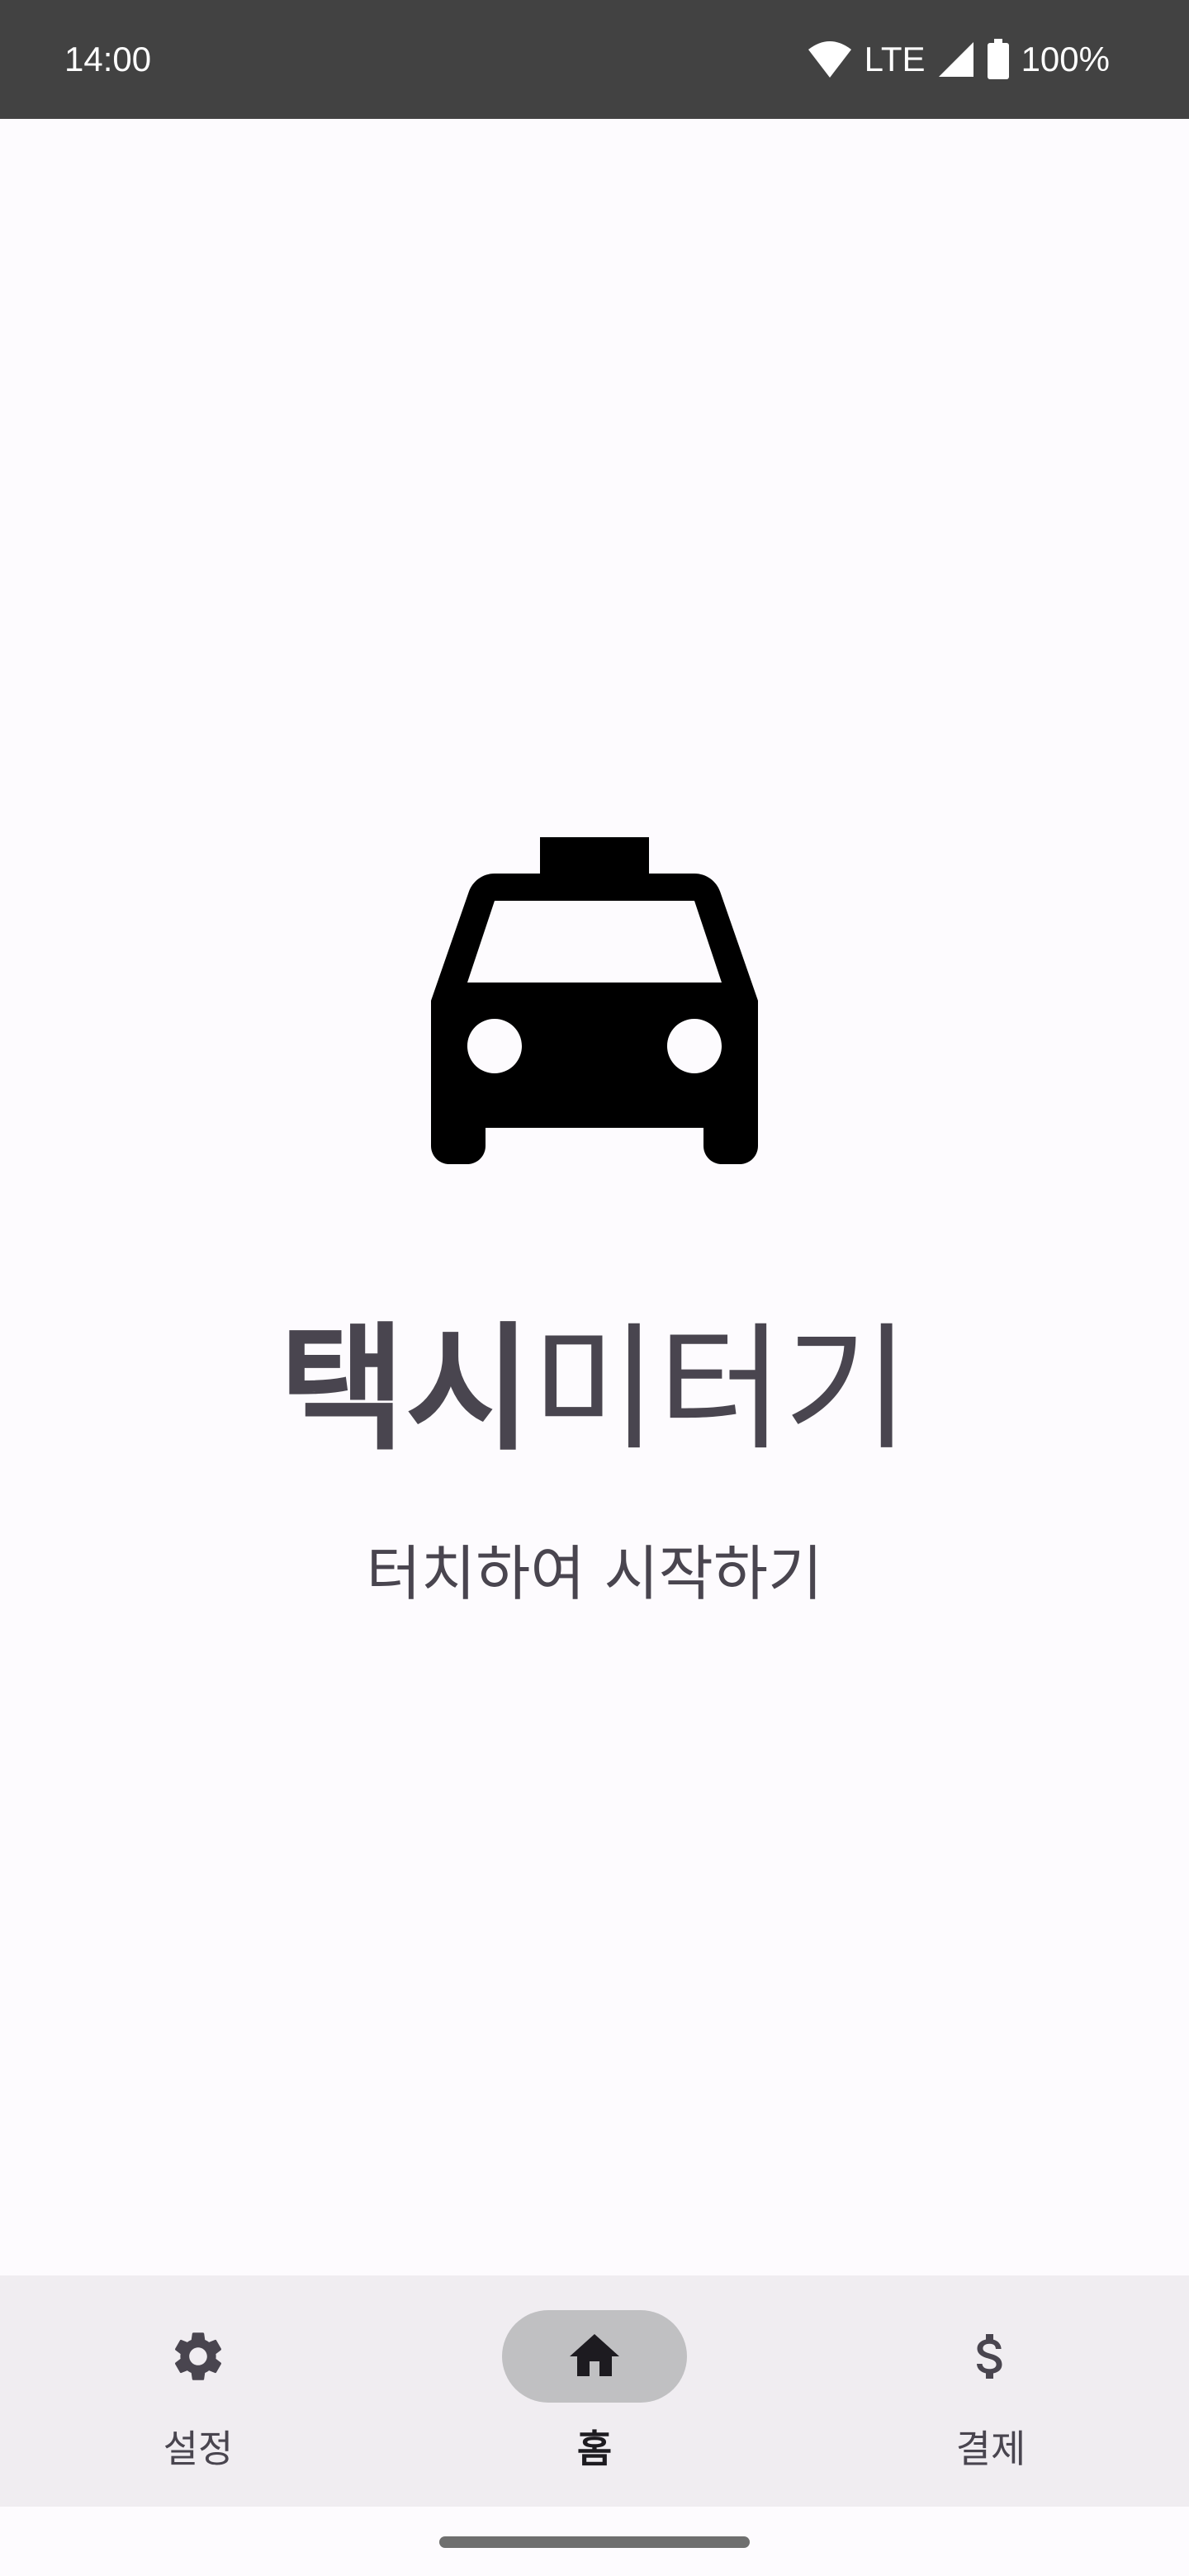 The height and width of the screenshot is (2576, 1189). I want to click on taxi-icon, so click(594, 1000).